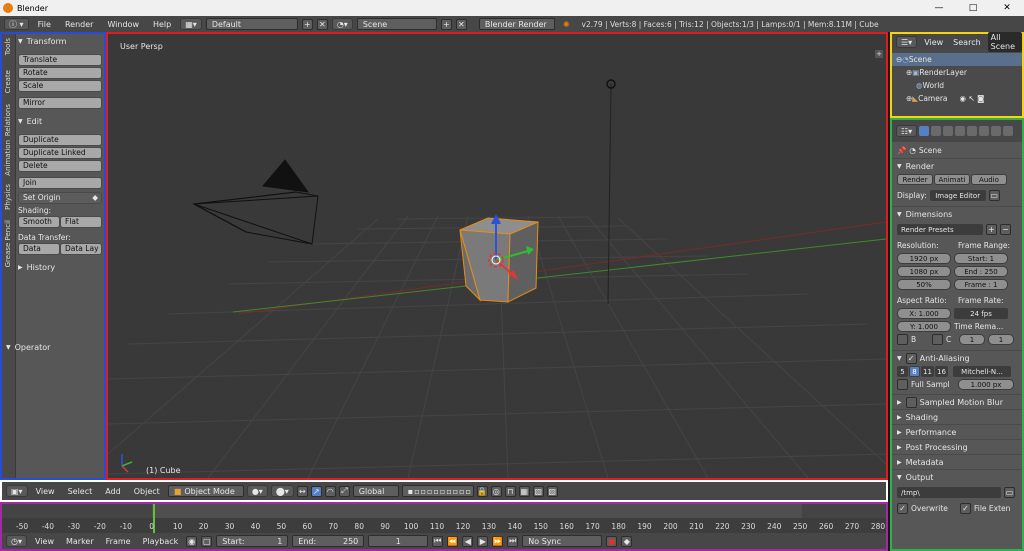  What do you see at coordinates (879, 54) in the screenshot?
I see `viewport-properties-toggle-icon: +` at bounding box center [879, 54].